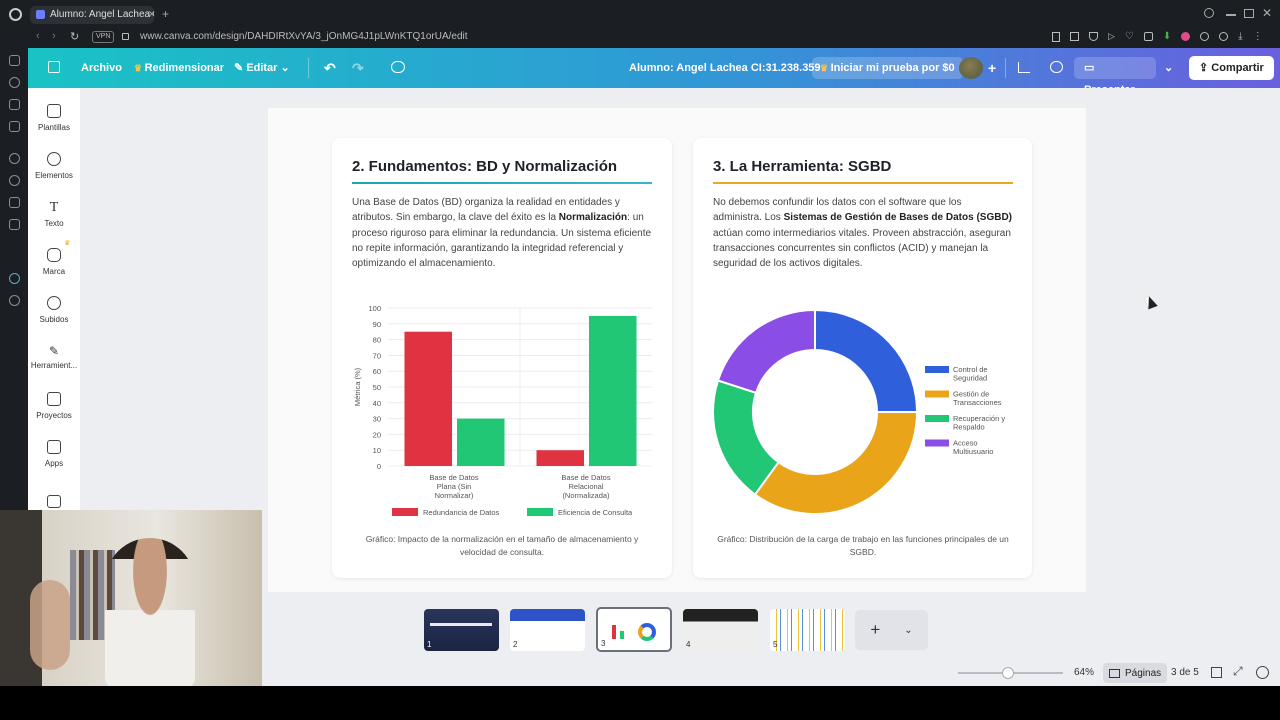 Image resolution: width=1280 pixels, height=720 pixels. What do you see at coordinates (891, 630) in the screenshot?
I see `add-page-button: + ⌄` at bounding box center [891, 630].